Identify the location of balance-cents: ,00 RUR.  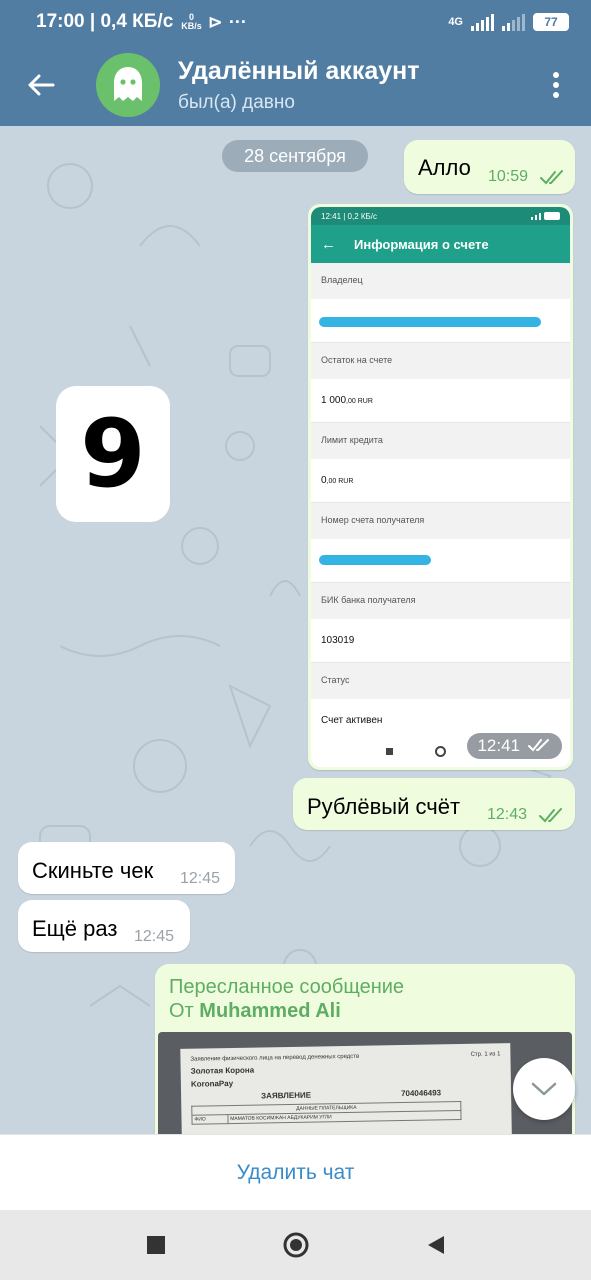
(359, 401).